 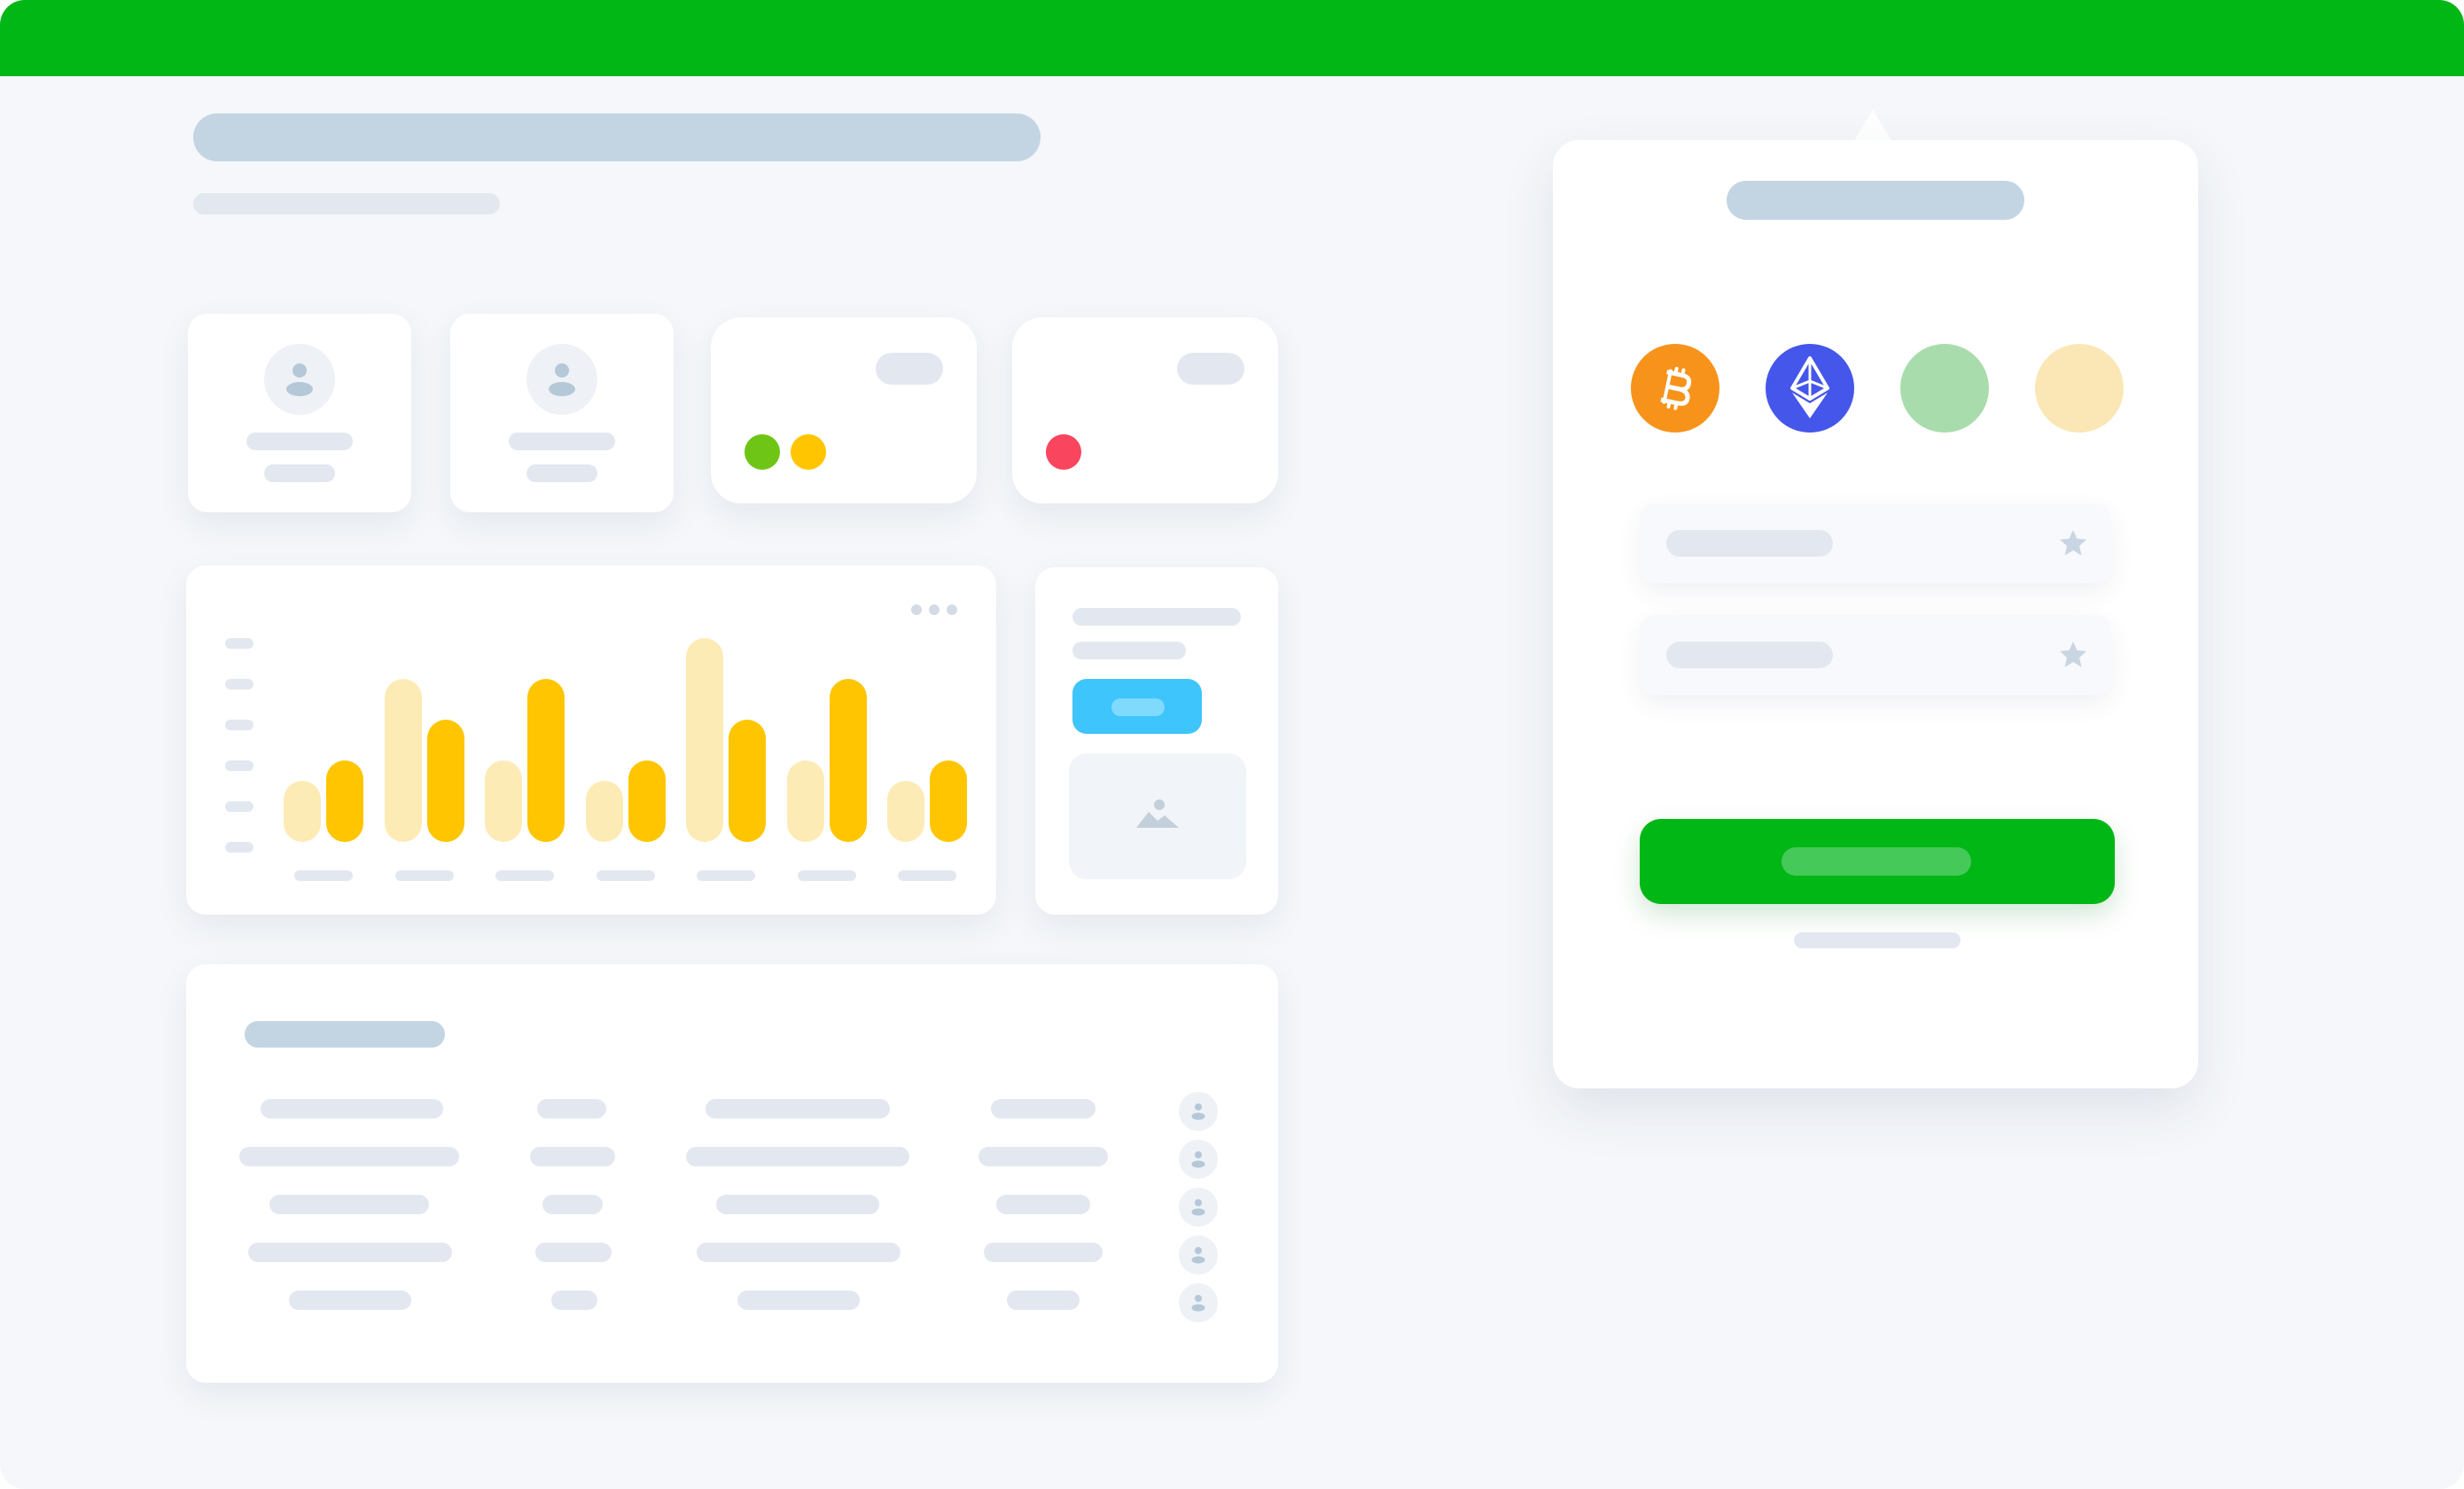 What do you see at coordinates (1872, 127) in the screenshot?
I see `popover-arrow` at bounding box center [1872, 127].